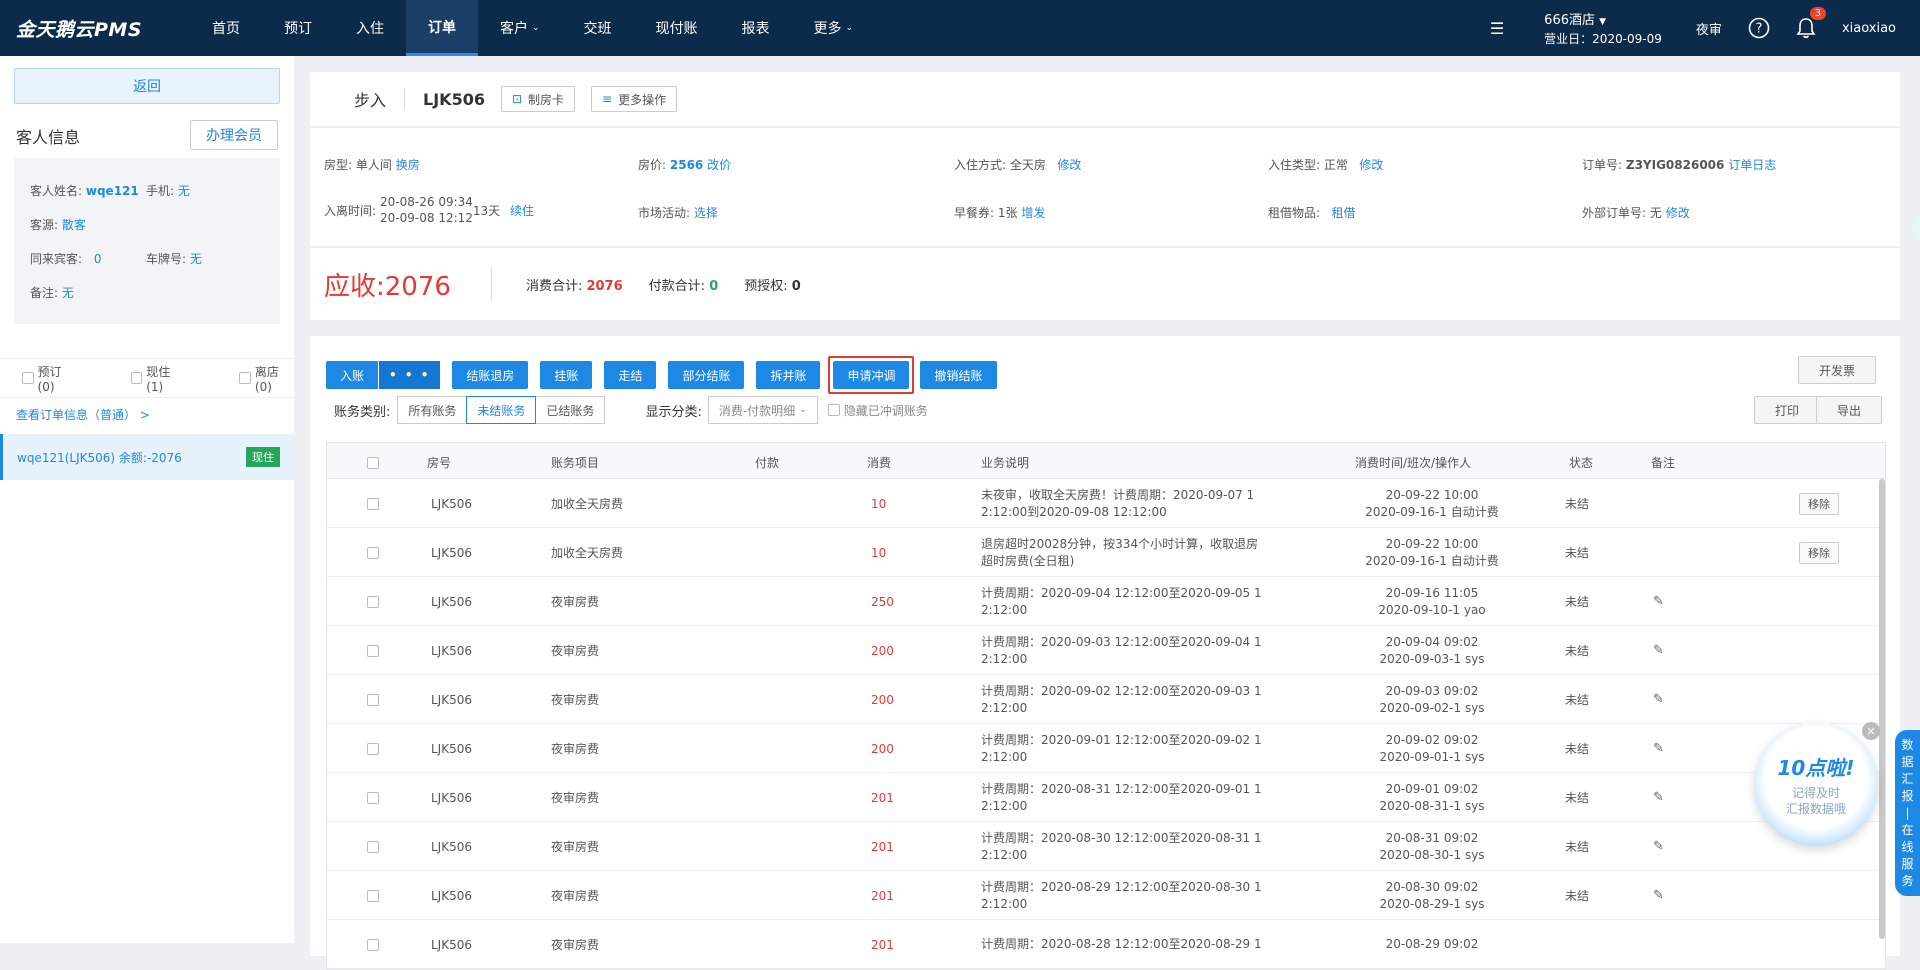 The width and height of the screenshot is (1920, 970). What do you see at coordinates (958, 375) in the screenshot?
I see `cancel-checkout-button: 撤销结账` at bounding box center [958, 375].